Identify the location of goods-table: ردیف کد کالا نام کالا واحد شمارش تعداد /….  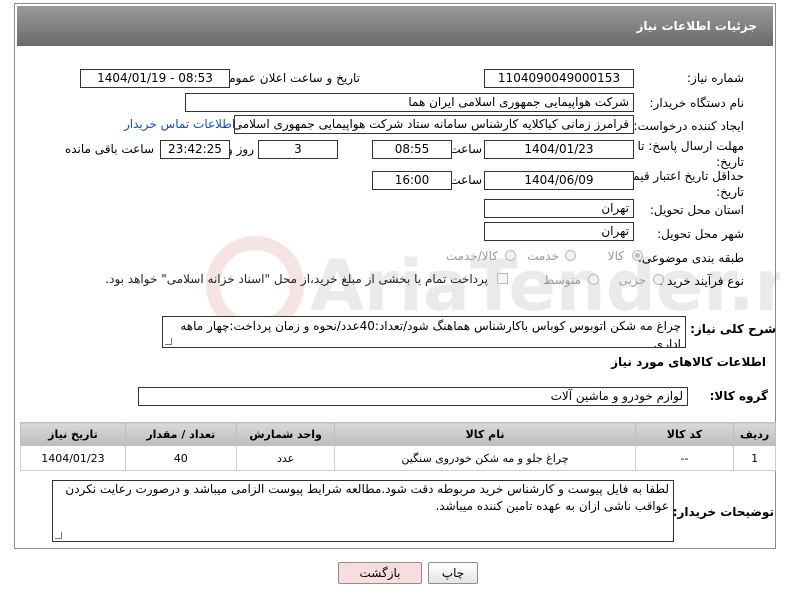
(398, 446).